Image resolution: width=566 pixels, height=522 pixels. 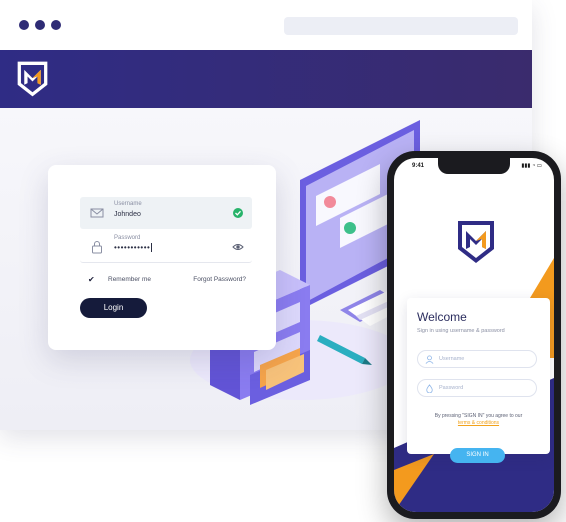 What do you see at coordinates (113, 308) in the screenshot?
I see `login-button: Login` at bounding box center [113, 308].